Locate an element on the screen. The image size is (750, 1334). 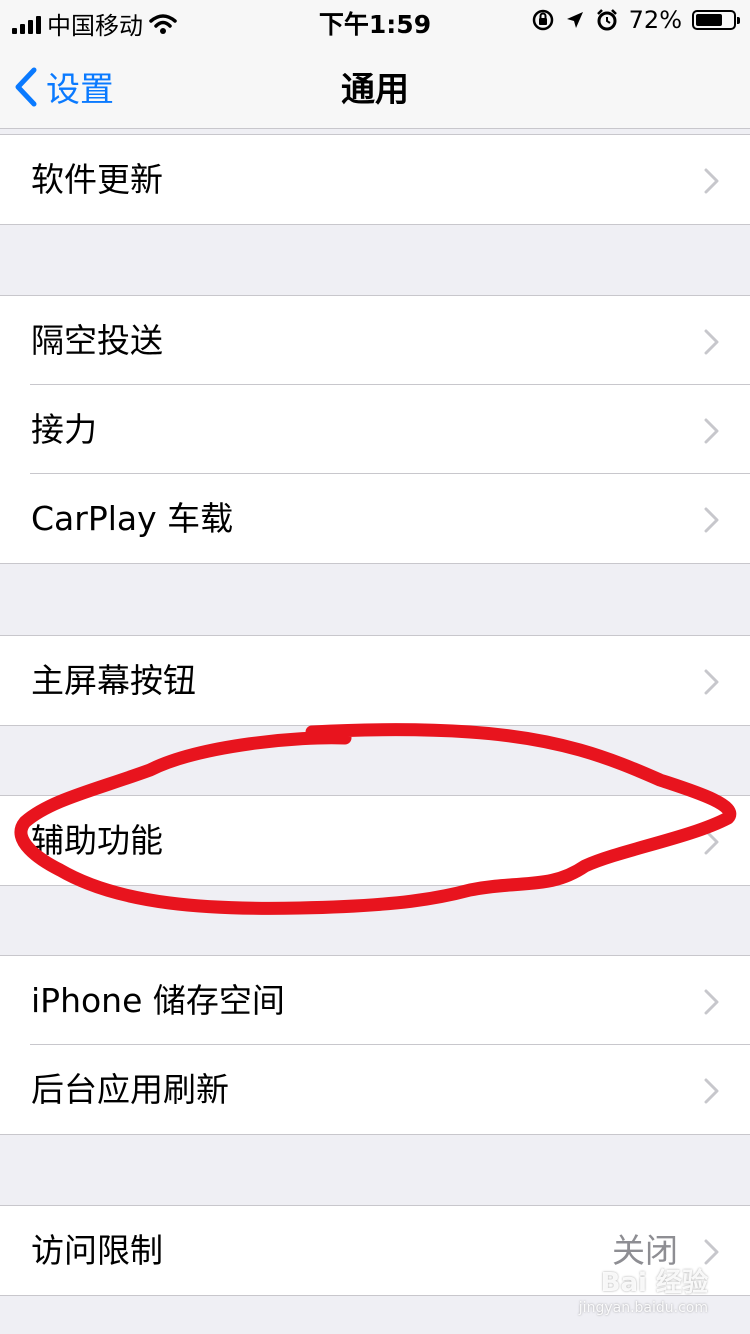
page-title: 通用 is located at coordinates (375, 90).